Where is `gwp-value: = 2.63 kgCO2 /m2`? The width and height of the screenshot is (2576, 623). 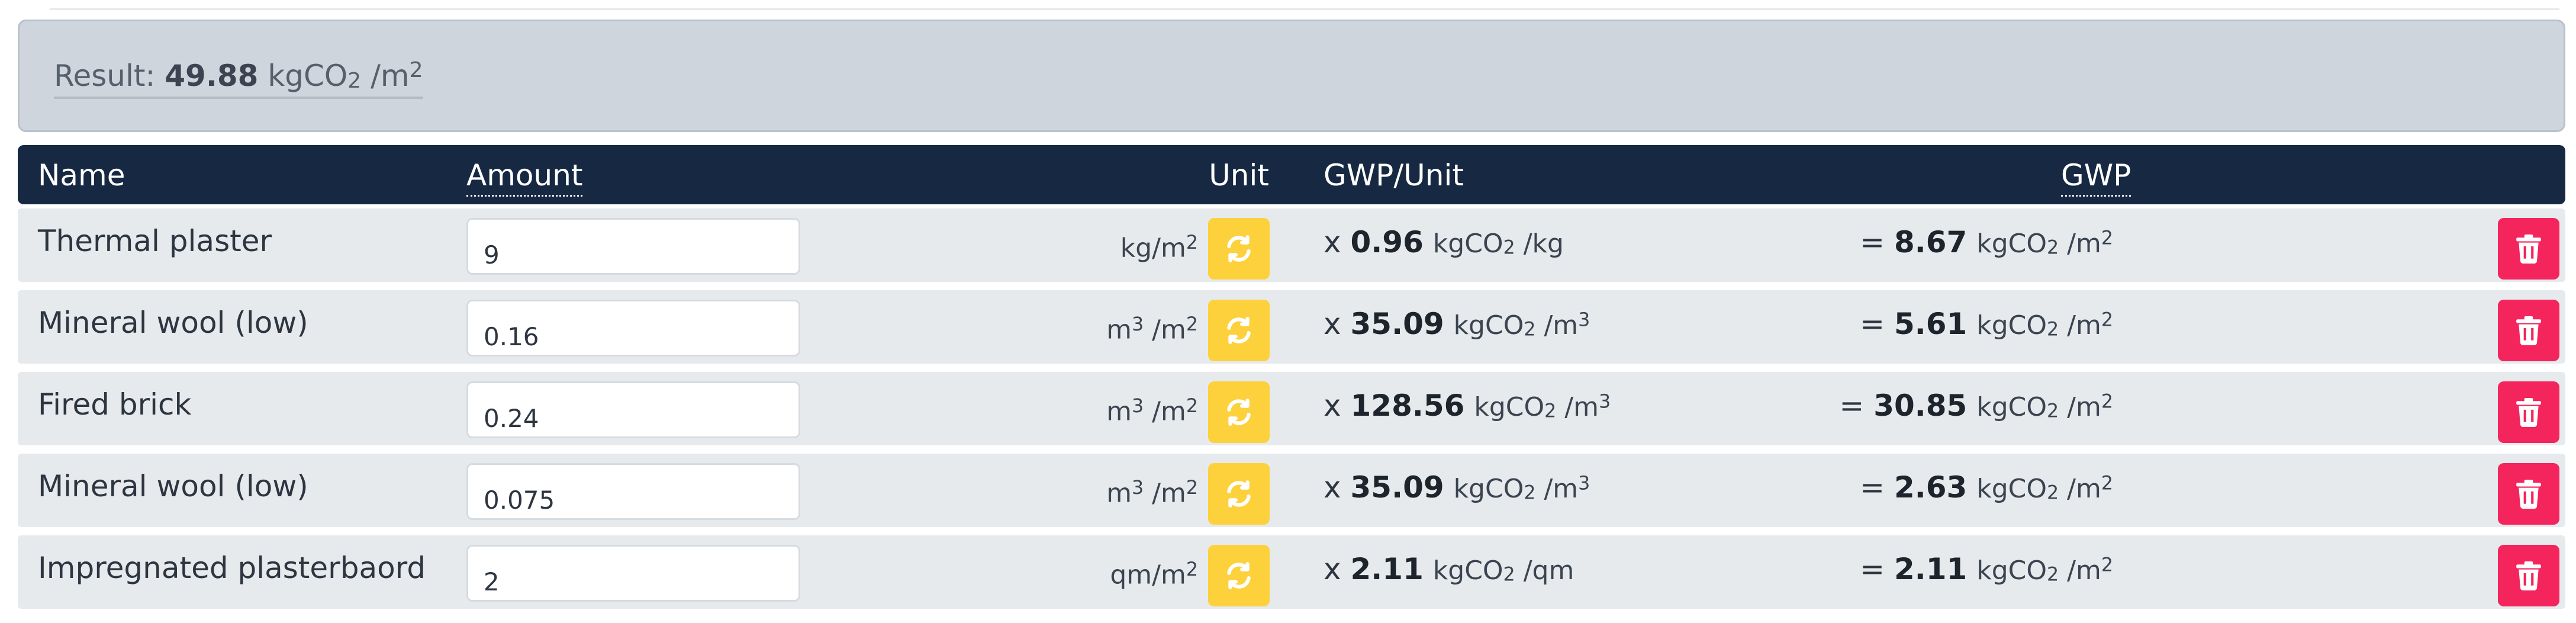 gwp-value: = 2.63 kgCO2 /m2 is located at coordinates (1986, 488).